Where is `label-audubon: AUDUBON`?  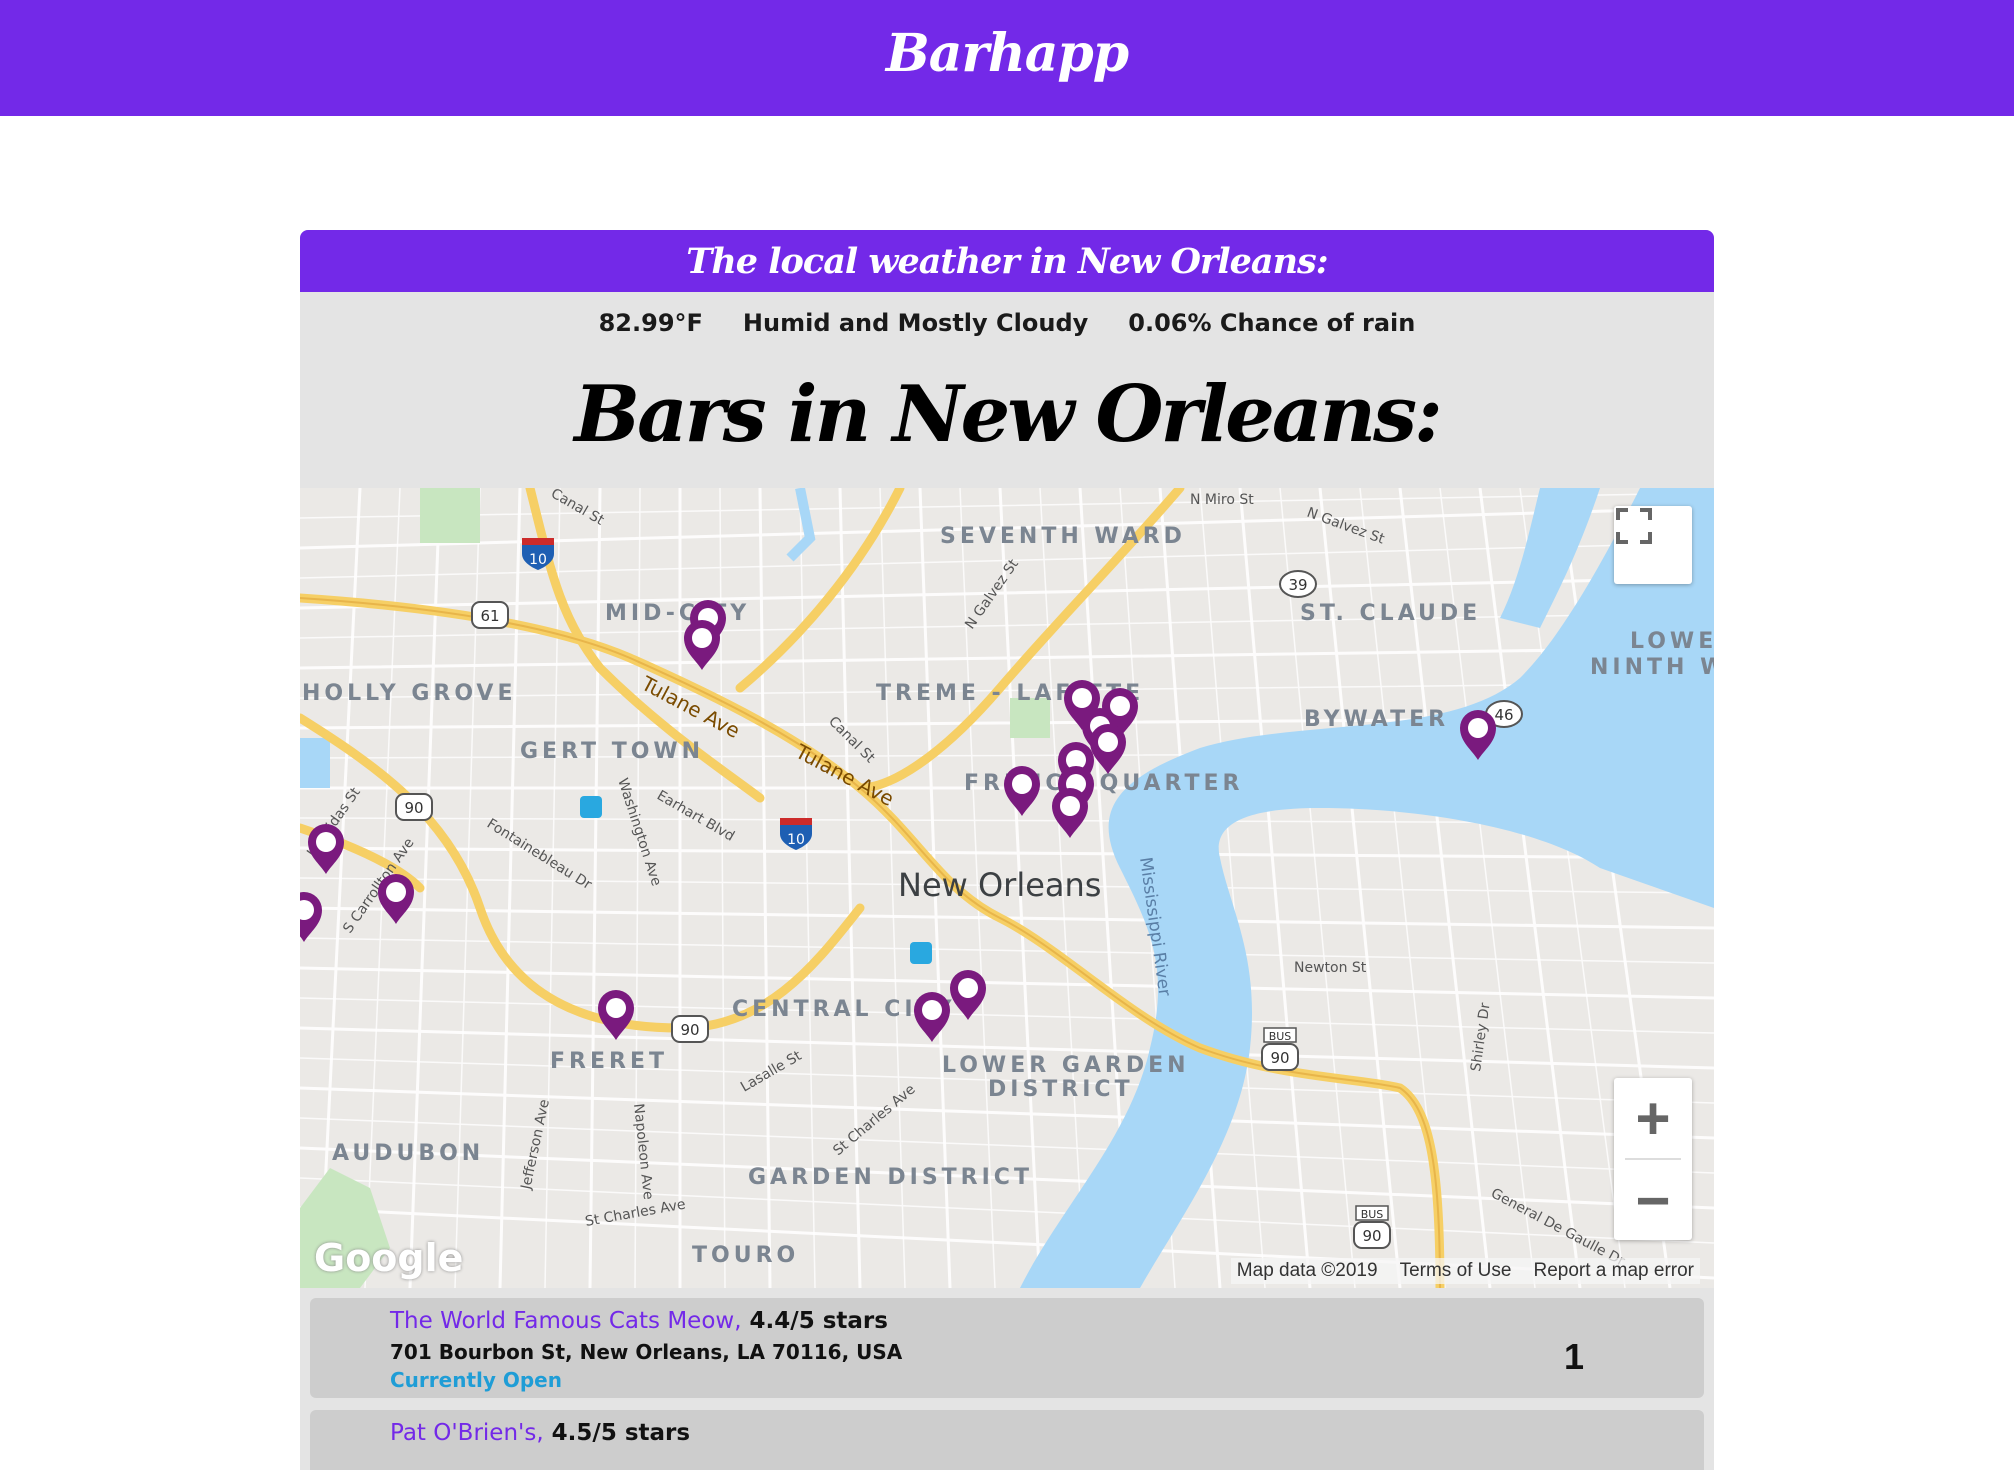
label-audubon: AUDUBON is located at coordinates (408, 1153).